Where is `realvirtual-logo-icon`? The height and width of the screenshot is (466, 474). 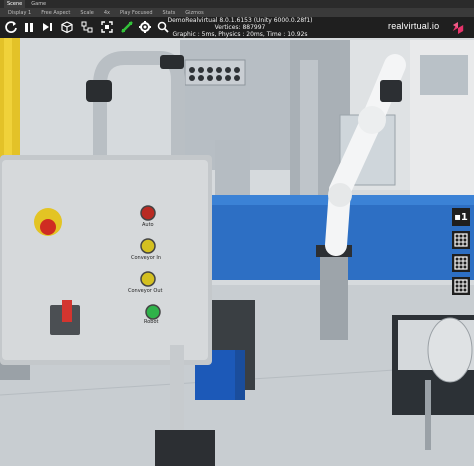
realvirtual-logo-icon is located at coordinates (458, 28).